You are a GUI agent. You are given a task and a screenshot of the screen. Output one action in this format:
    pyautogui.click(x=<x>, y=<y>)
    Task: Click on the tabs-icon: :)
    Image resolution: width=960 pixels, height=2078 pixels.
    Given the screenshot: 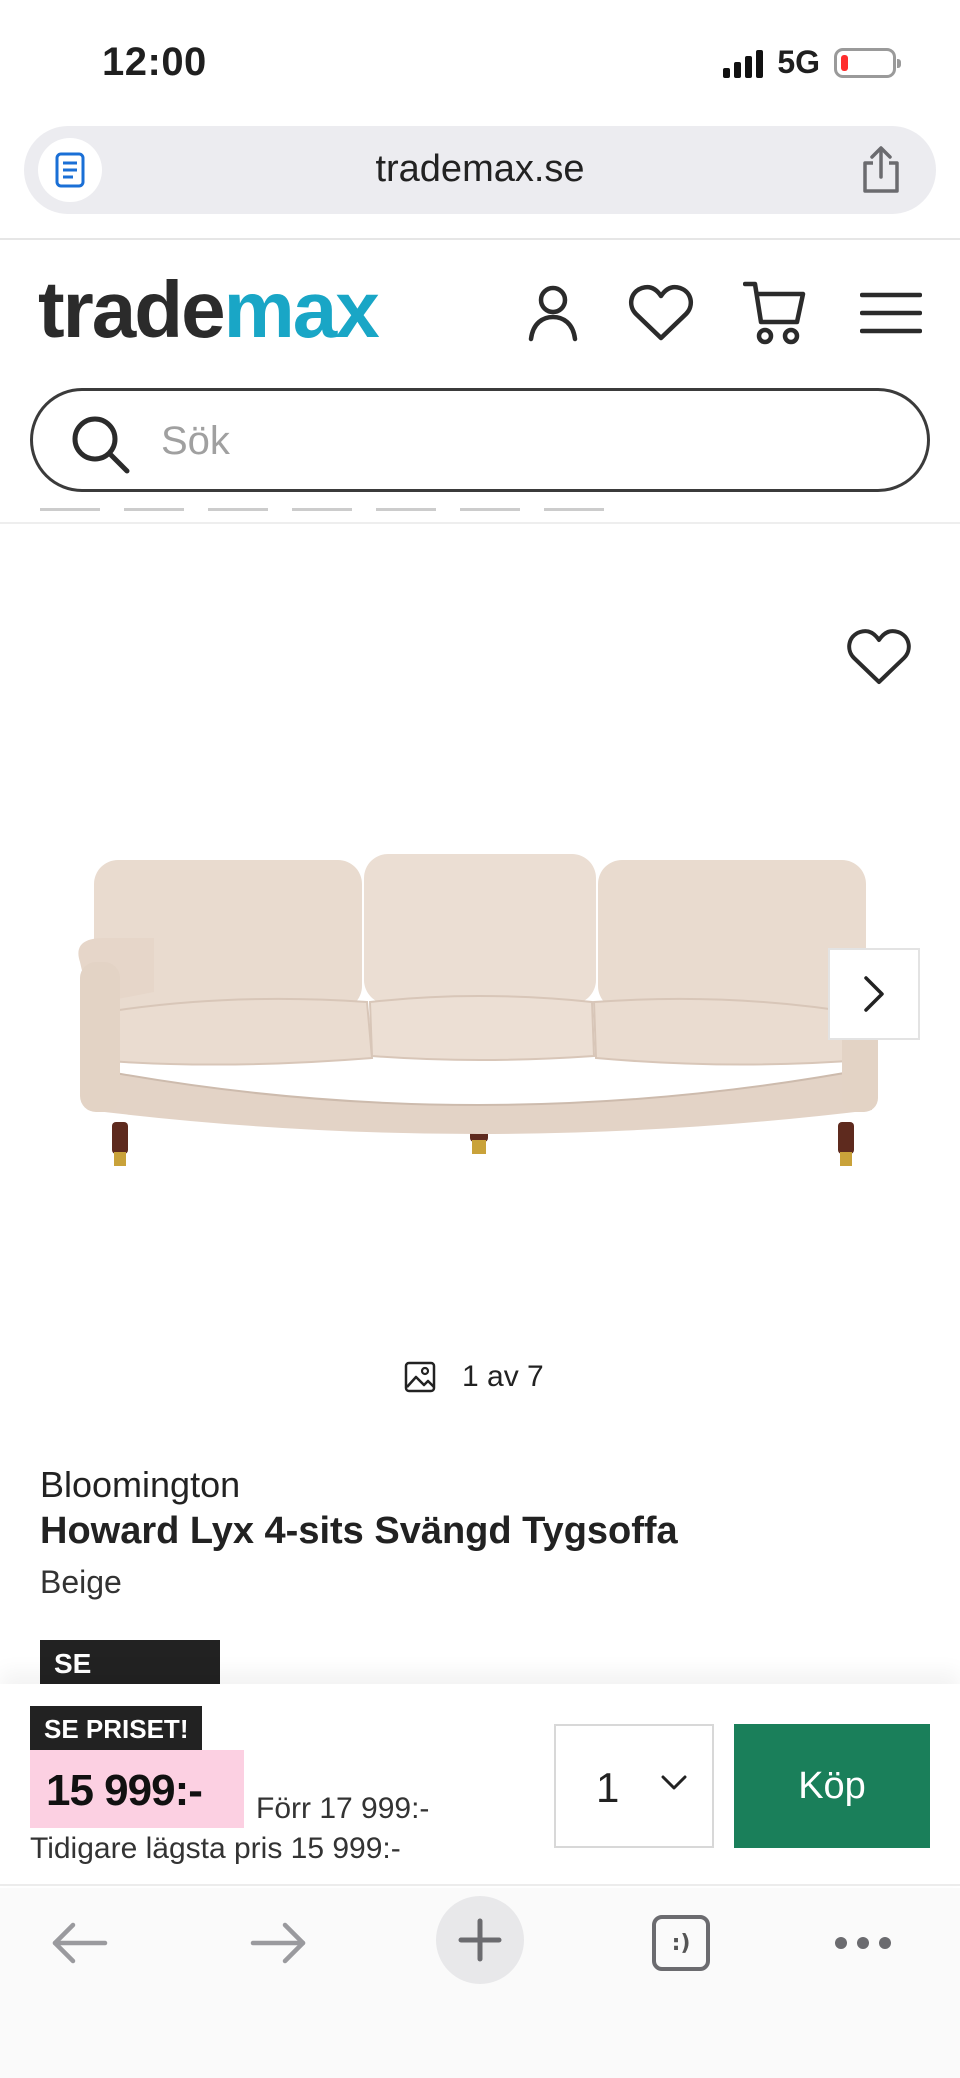 What is the action you would take?
    pyautogui.click(x=681, y=1943)
    